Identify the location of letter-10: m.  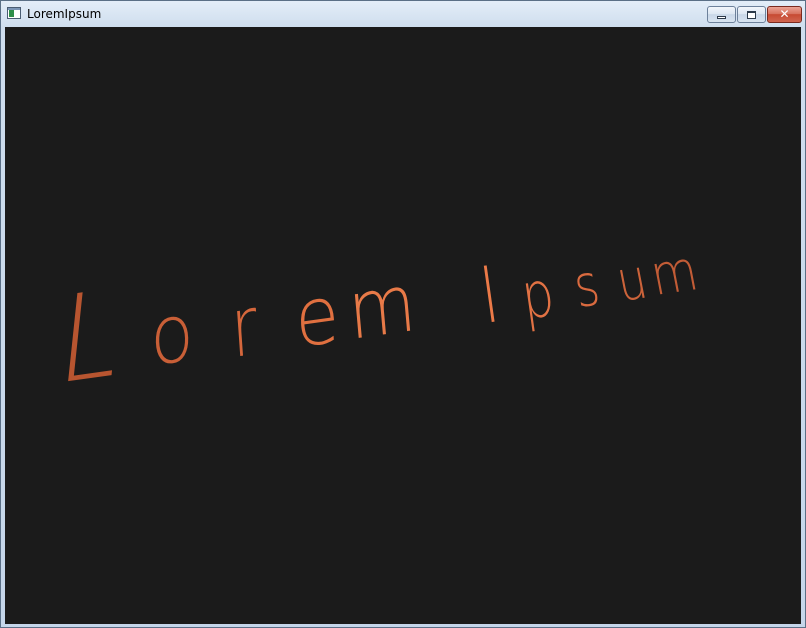
(674, 274).